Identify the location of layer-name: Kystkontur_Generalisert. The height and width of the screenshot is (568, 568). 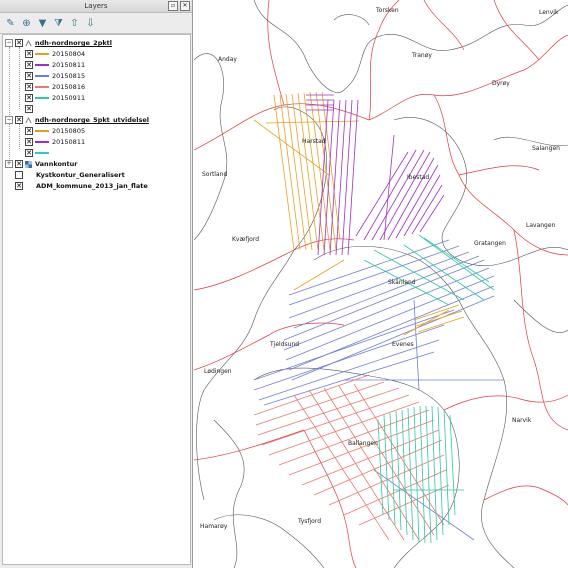
(80, 175).